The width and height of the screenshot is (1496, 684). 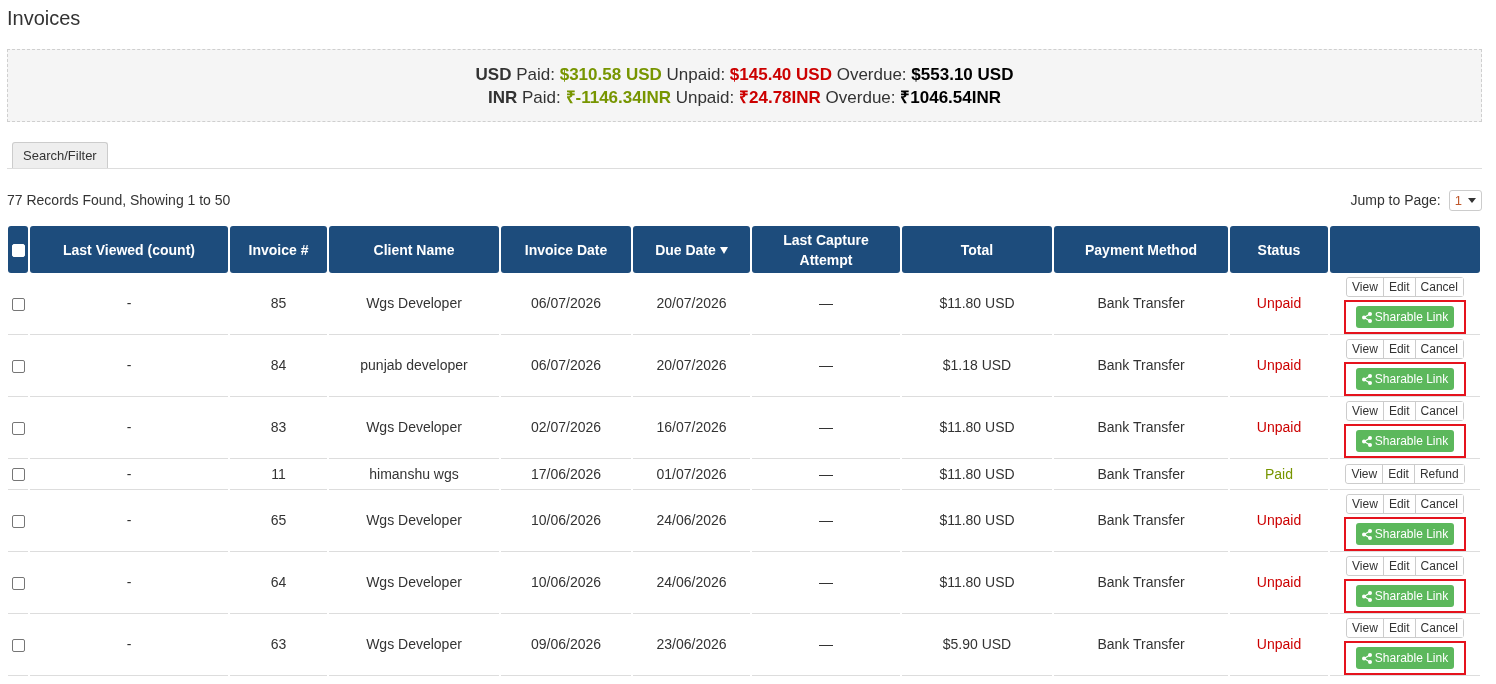 I want to click on select-all-checkbox, so click(x=18, y=250).